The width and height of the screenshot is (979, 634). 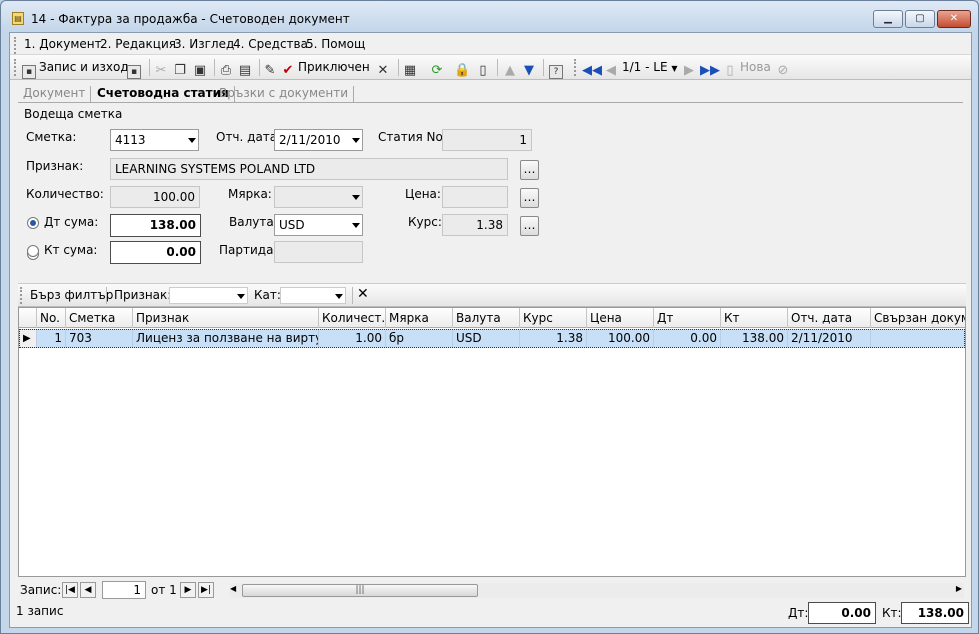 What do you see at coordinates (650, 67) in the screenshot?
I see `record-selector: 1/1 - LE ▼` at bounding box center [650, 67].